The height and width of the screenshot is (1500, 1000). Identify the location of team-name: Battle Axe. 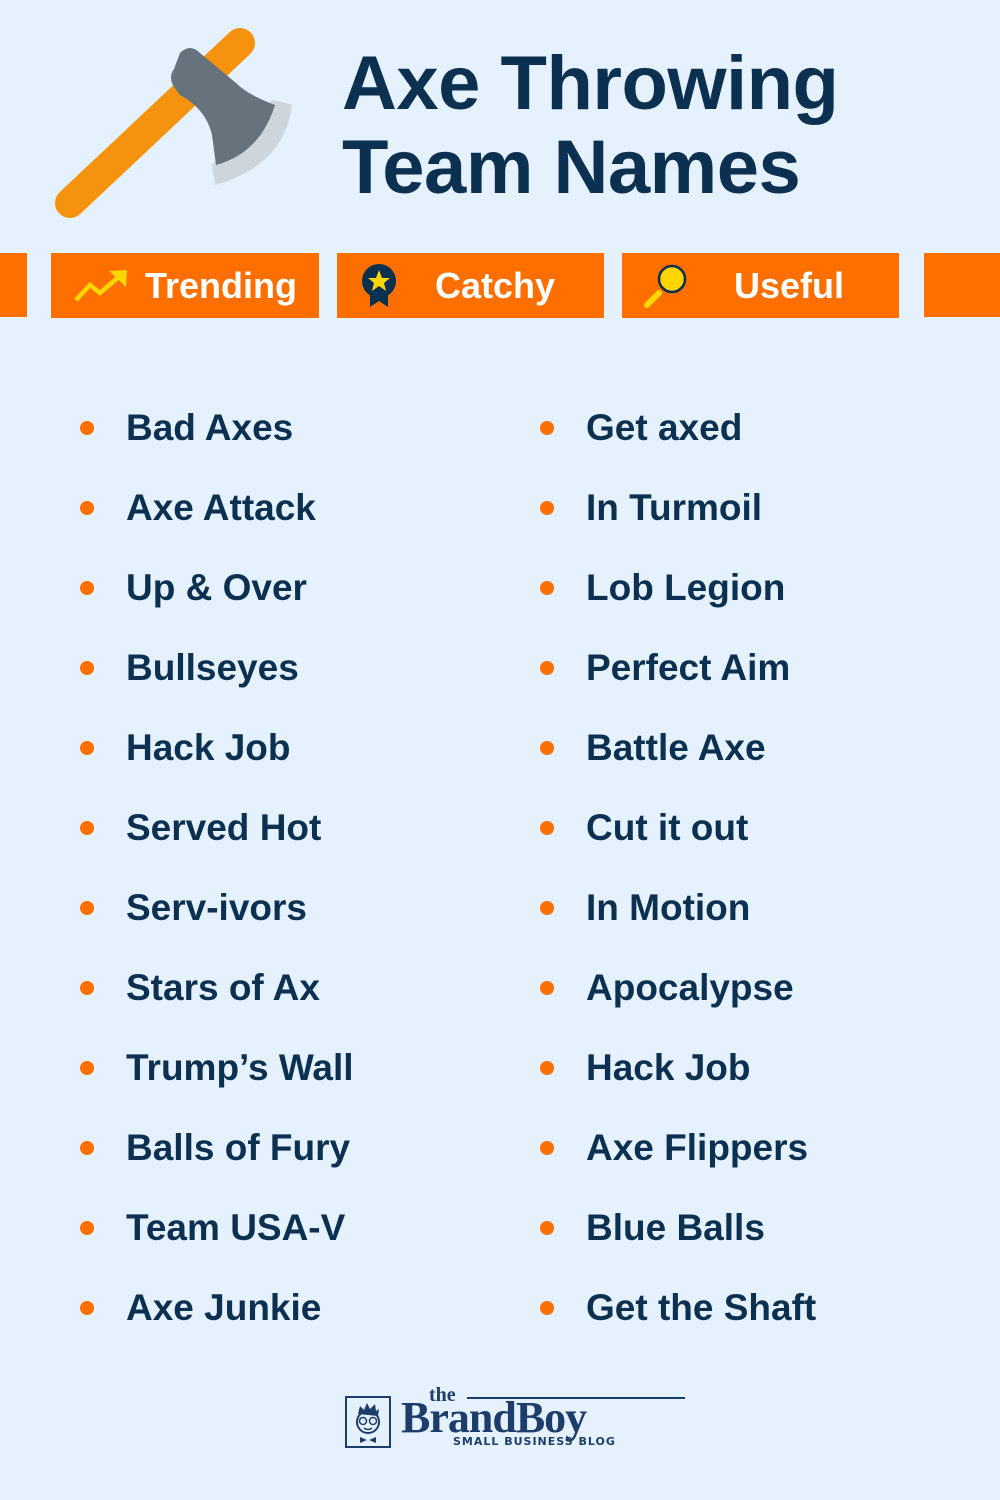
(676, 747).